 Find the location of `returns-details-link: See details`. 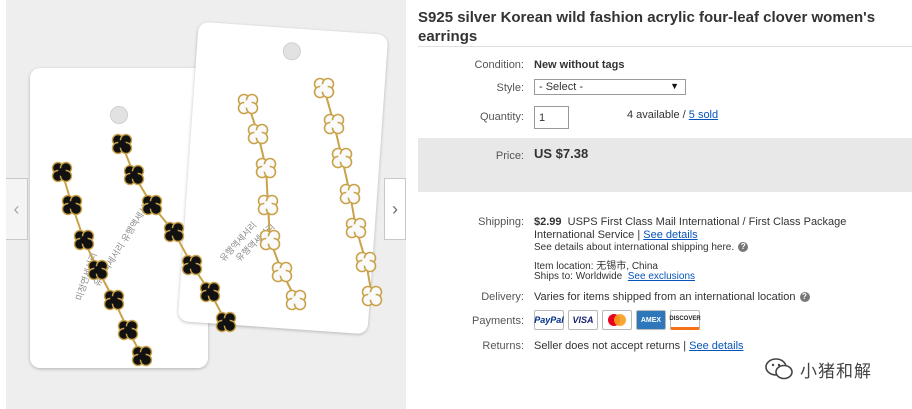

returns-details-link: See details is located at coordinates (716, 346).